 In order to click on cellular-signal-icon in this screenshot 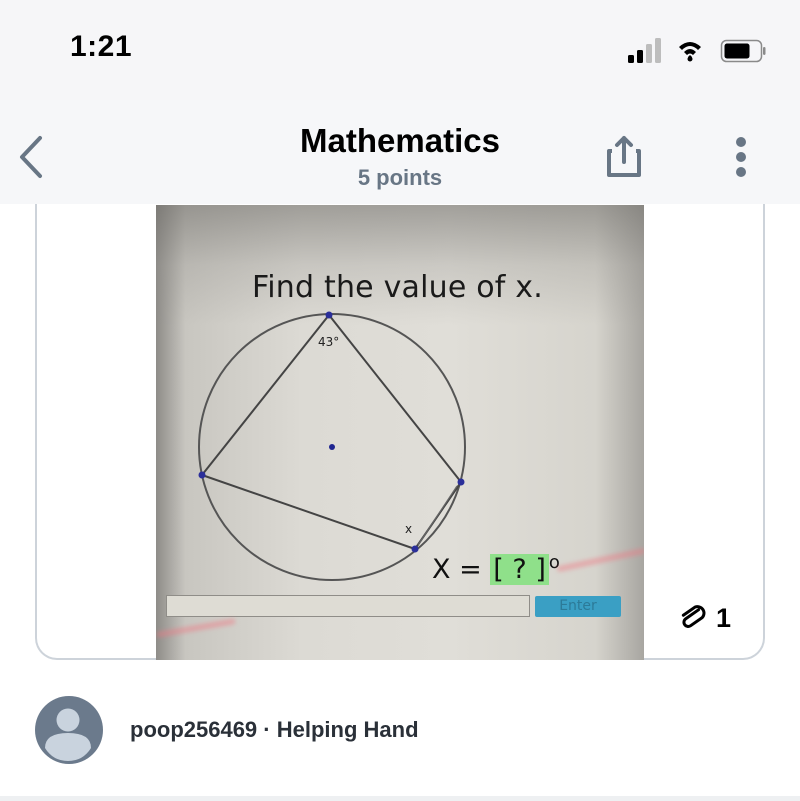, I will do `click(644, 50)`.